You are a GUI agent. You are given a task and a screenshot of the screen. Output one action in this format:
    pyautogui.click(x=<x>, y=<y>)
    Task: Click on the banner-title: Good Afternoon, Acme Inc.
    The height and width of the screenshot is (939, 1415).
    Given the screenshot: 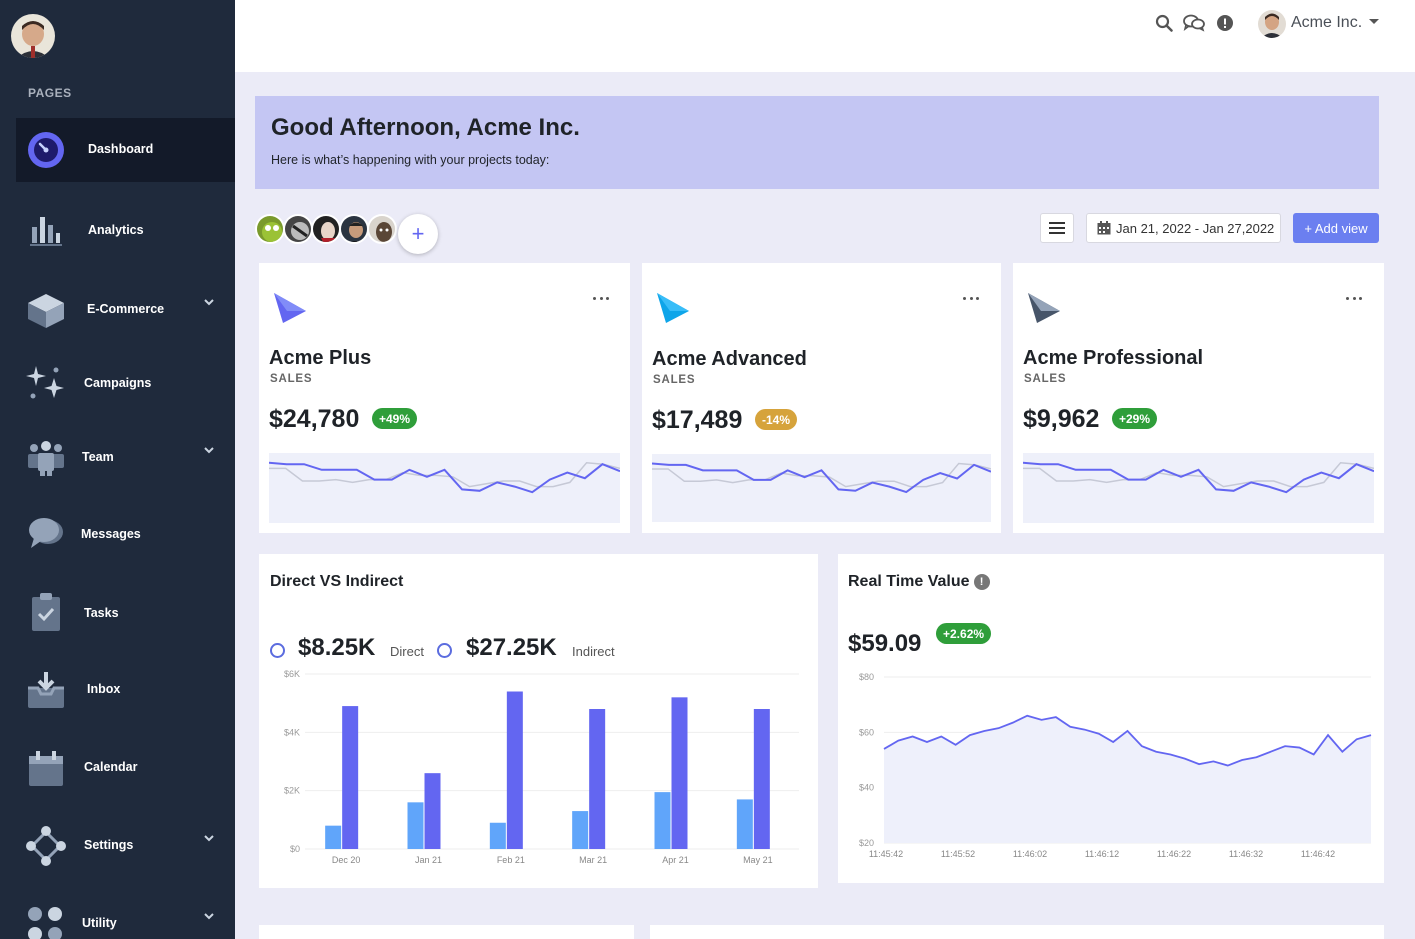 What is the action you would take?
    pyautogui.click(x=425, y=127)
    